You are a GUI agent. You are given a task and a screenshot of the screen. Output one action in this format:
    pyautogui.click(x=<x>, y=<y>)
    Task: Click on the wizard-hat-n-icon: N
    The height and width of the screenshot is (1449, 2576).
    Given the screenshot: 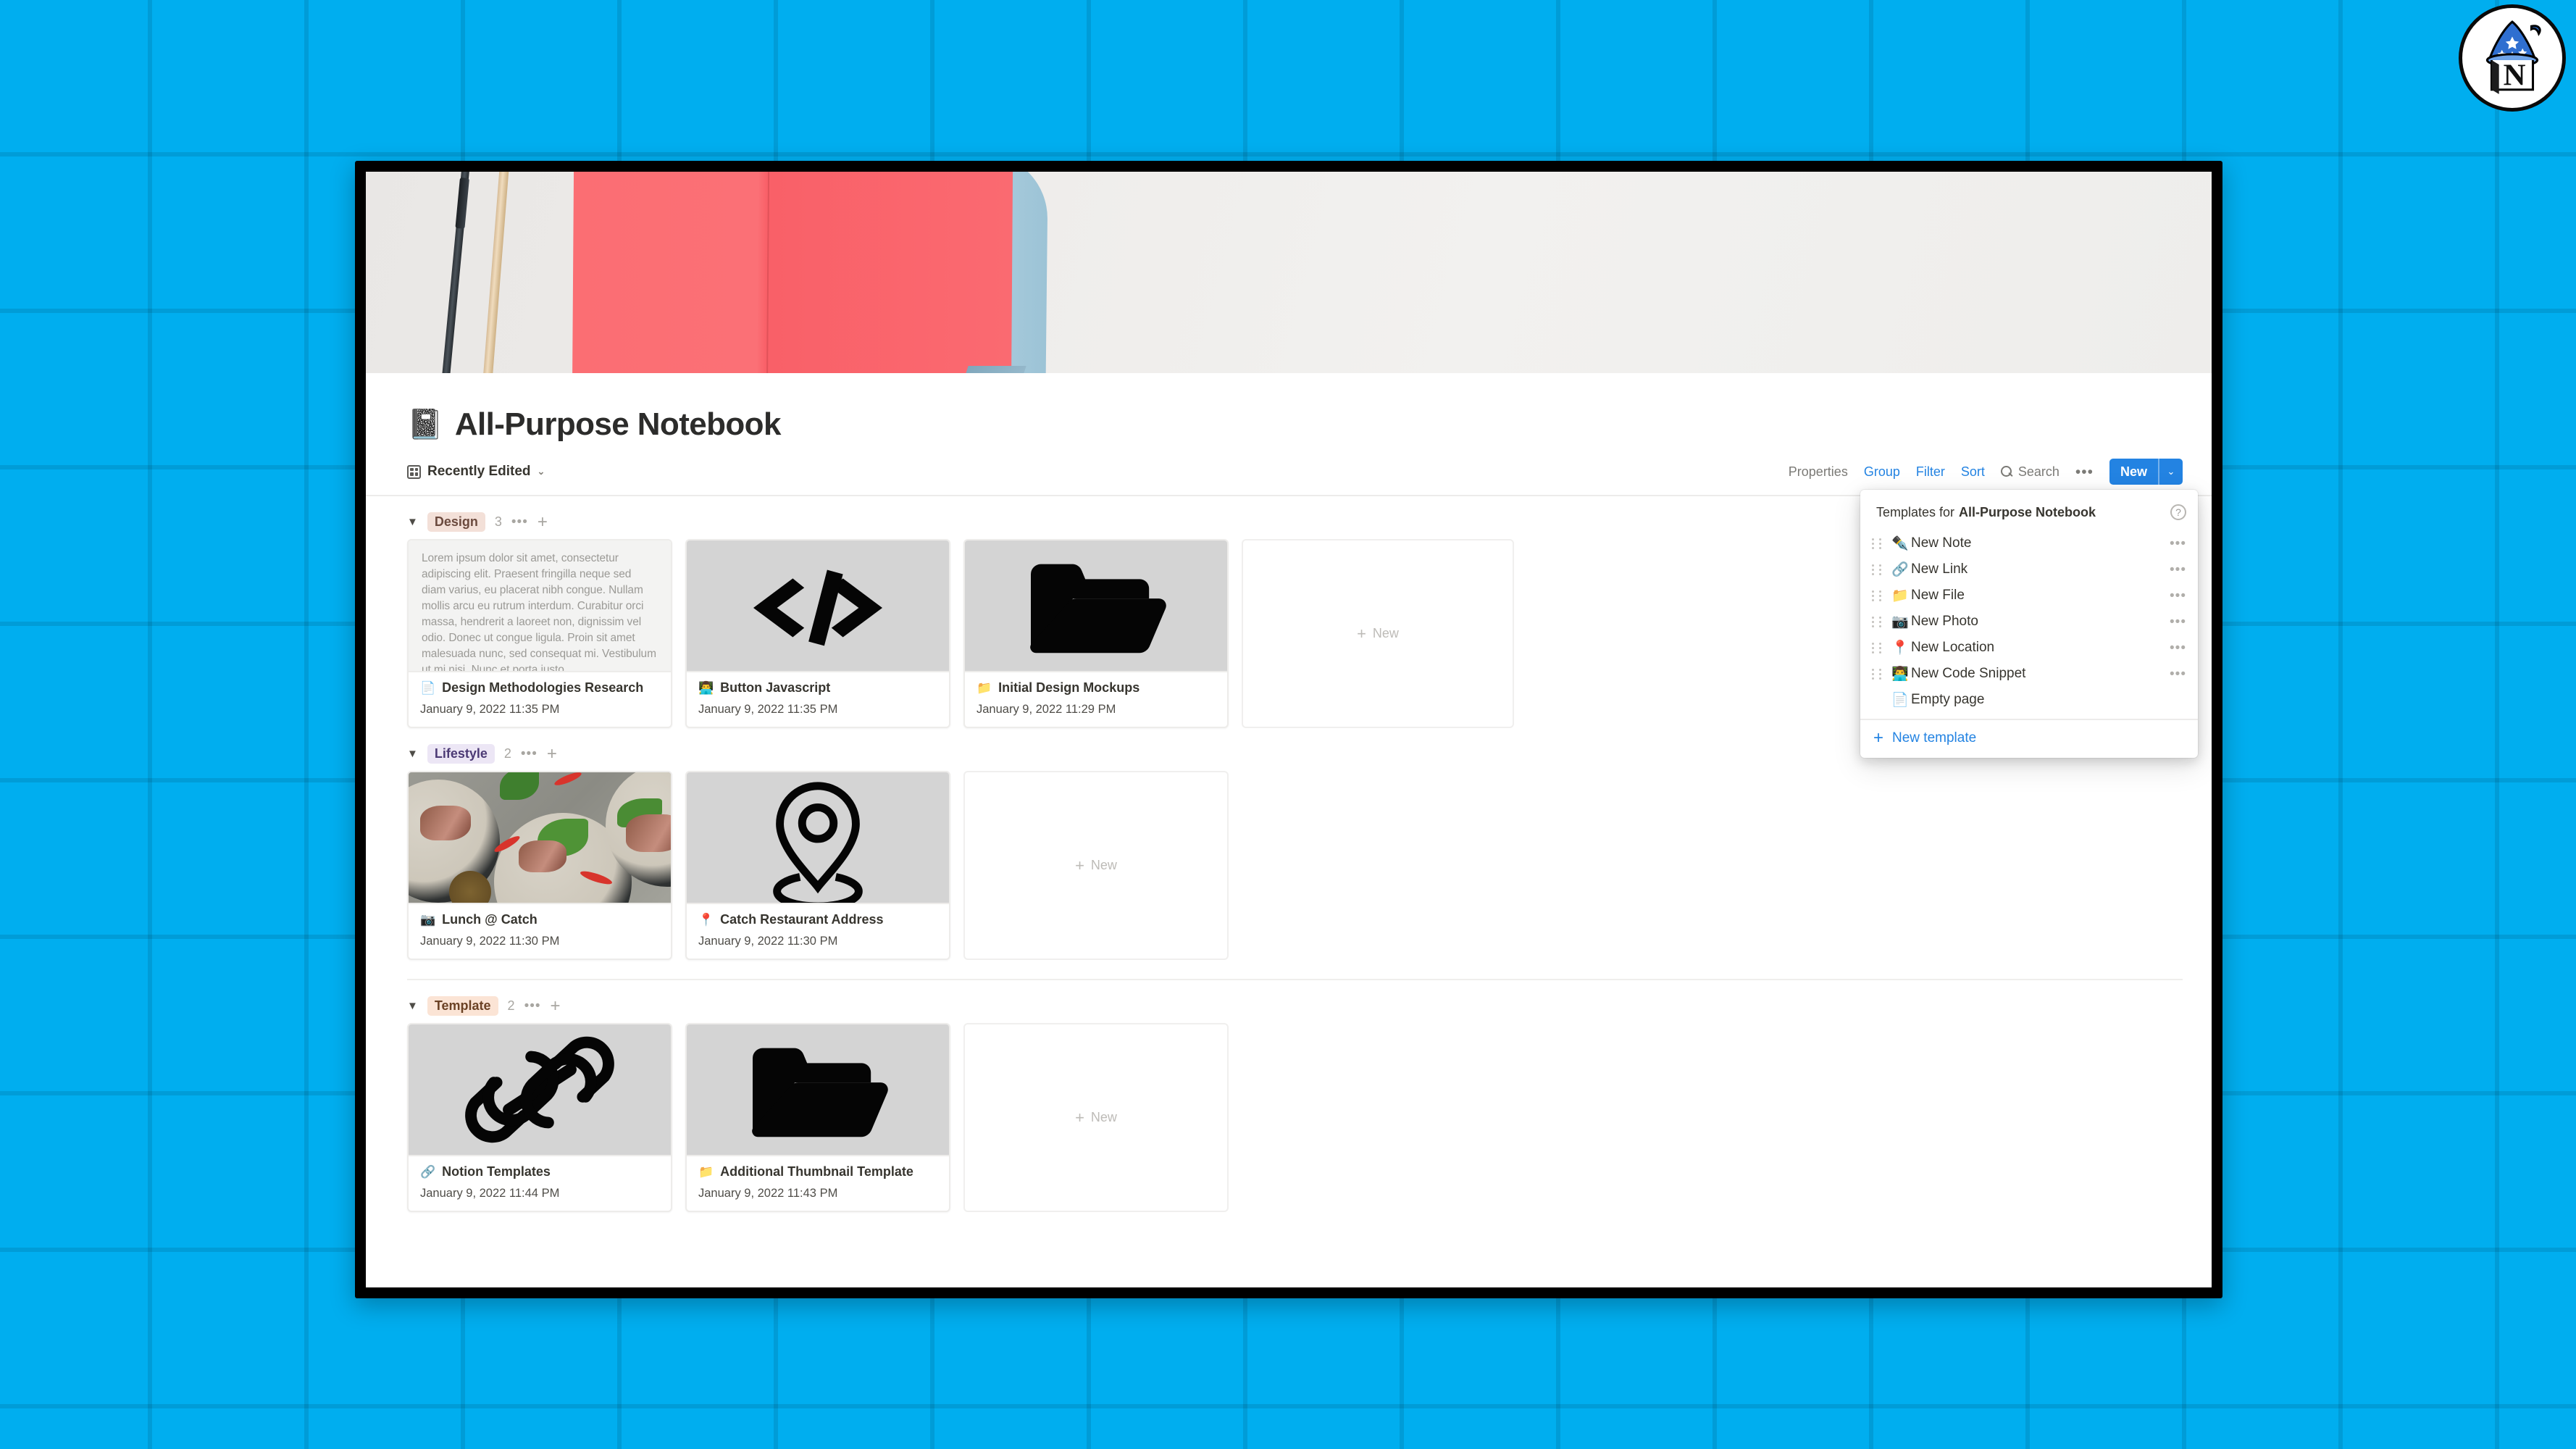 What is the action you would take?
    pyautogui.click(x=2513, y=57)
    